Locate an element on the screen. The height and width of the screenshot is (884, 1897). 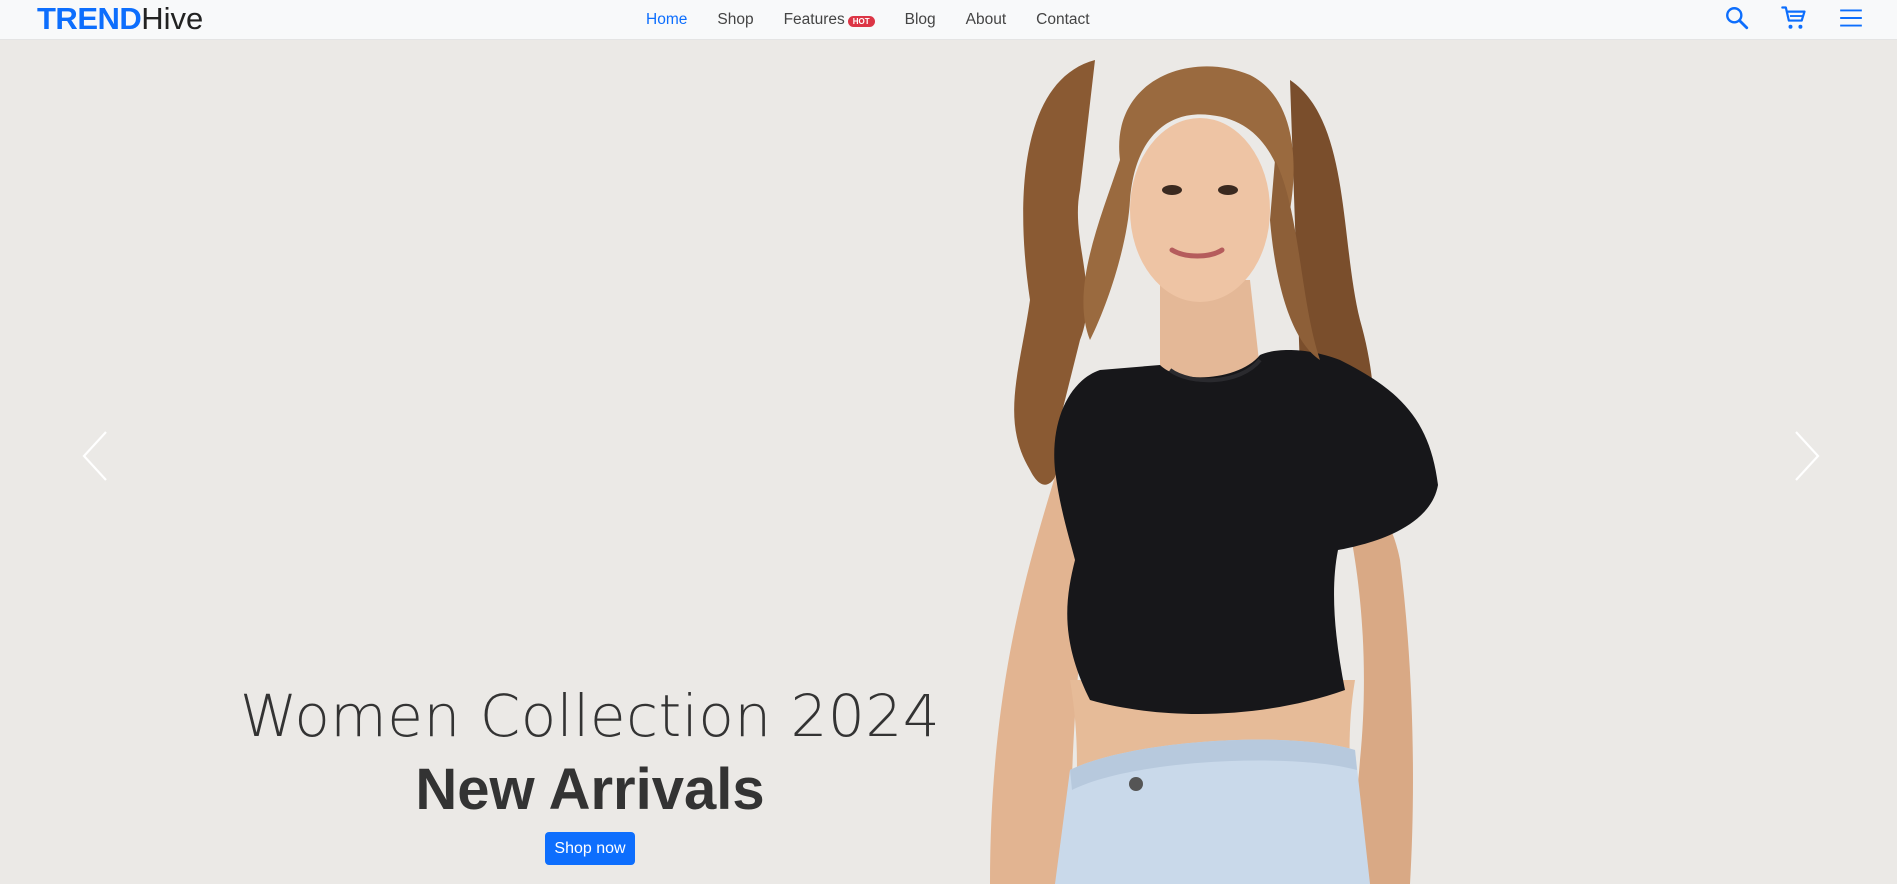
carousel-prev-arrow-icon is located at coordinates (95, 456).